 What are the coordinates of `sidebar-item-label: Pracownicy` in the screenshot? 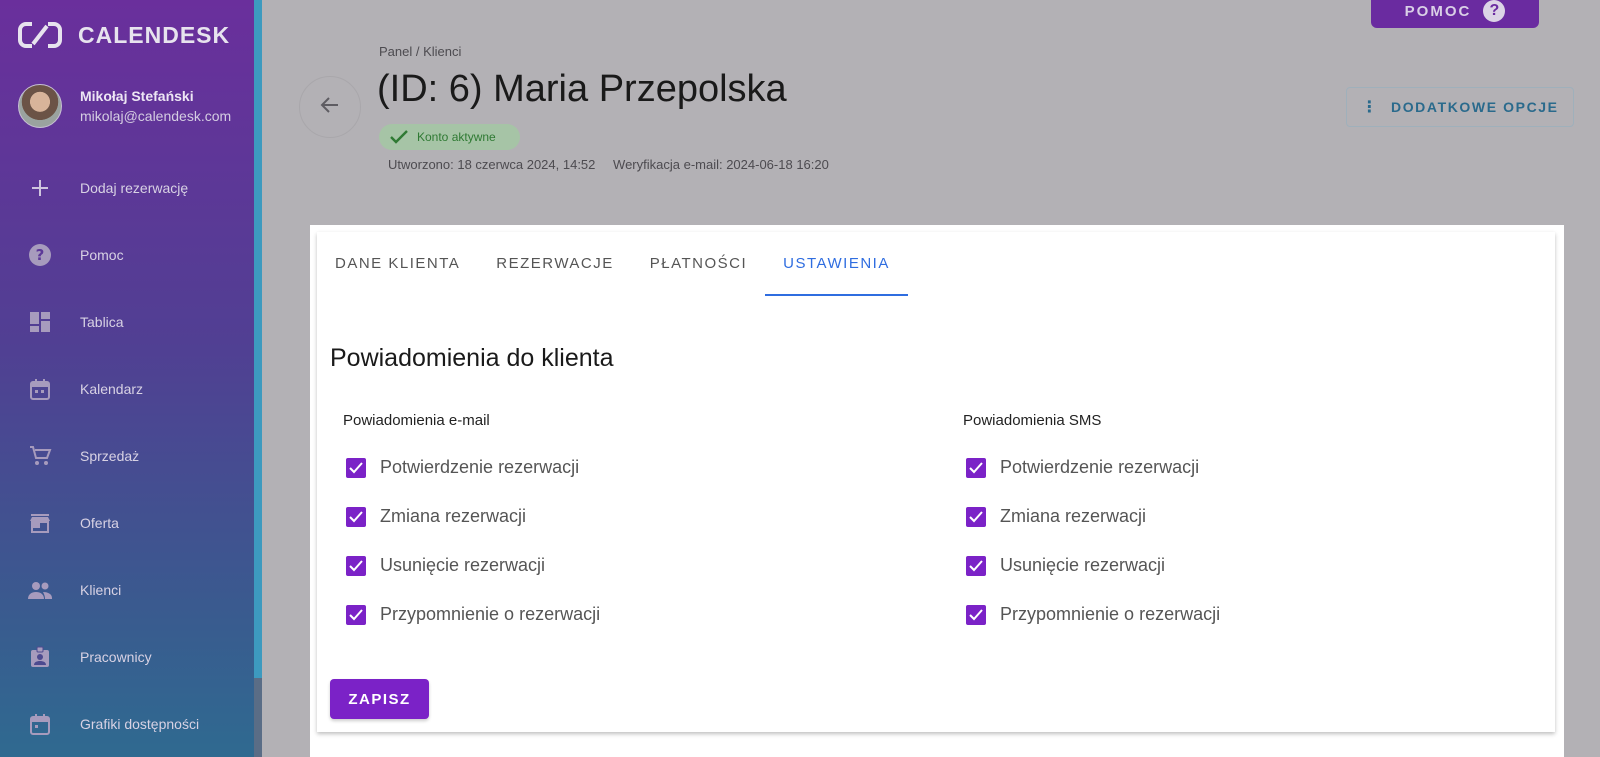 It's located at (116, 656).